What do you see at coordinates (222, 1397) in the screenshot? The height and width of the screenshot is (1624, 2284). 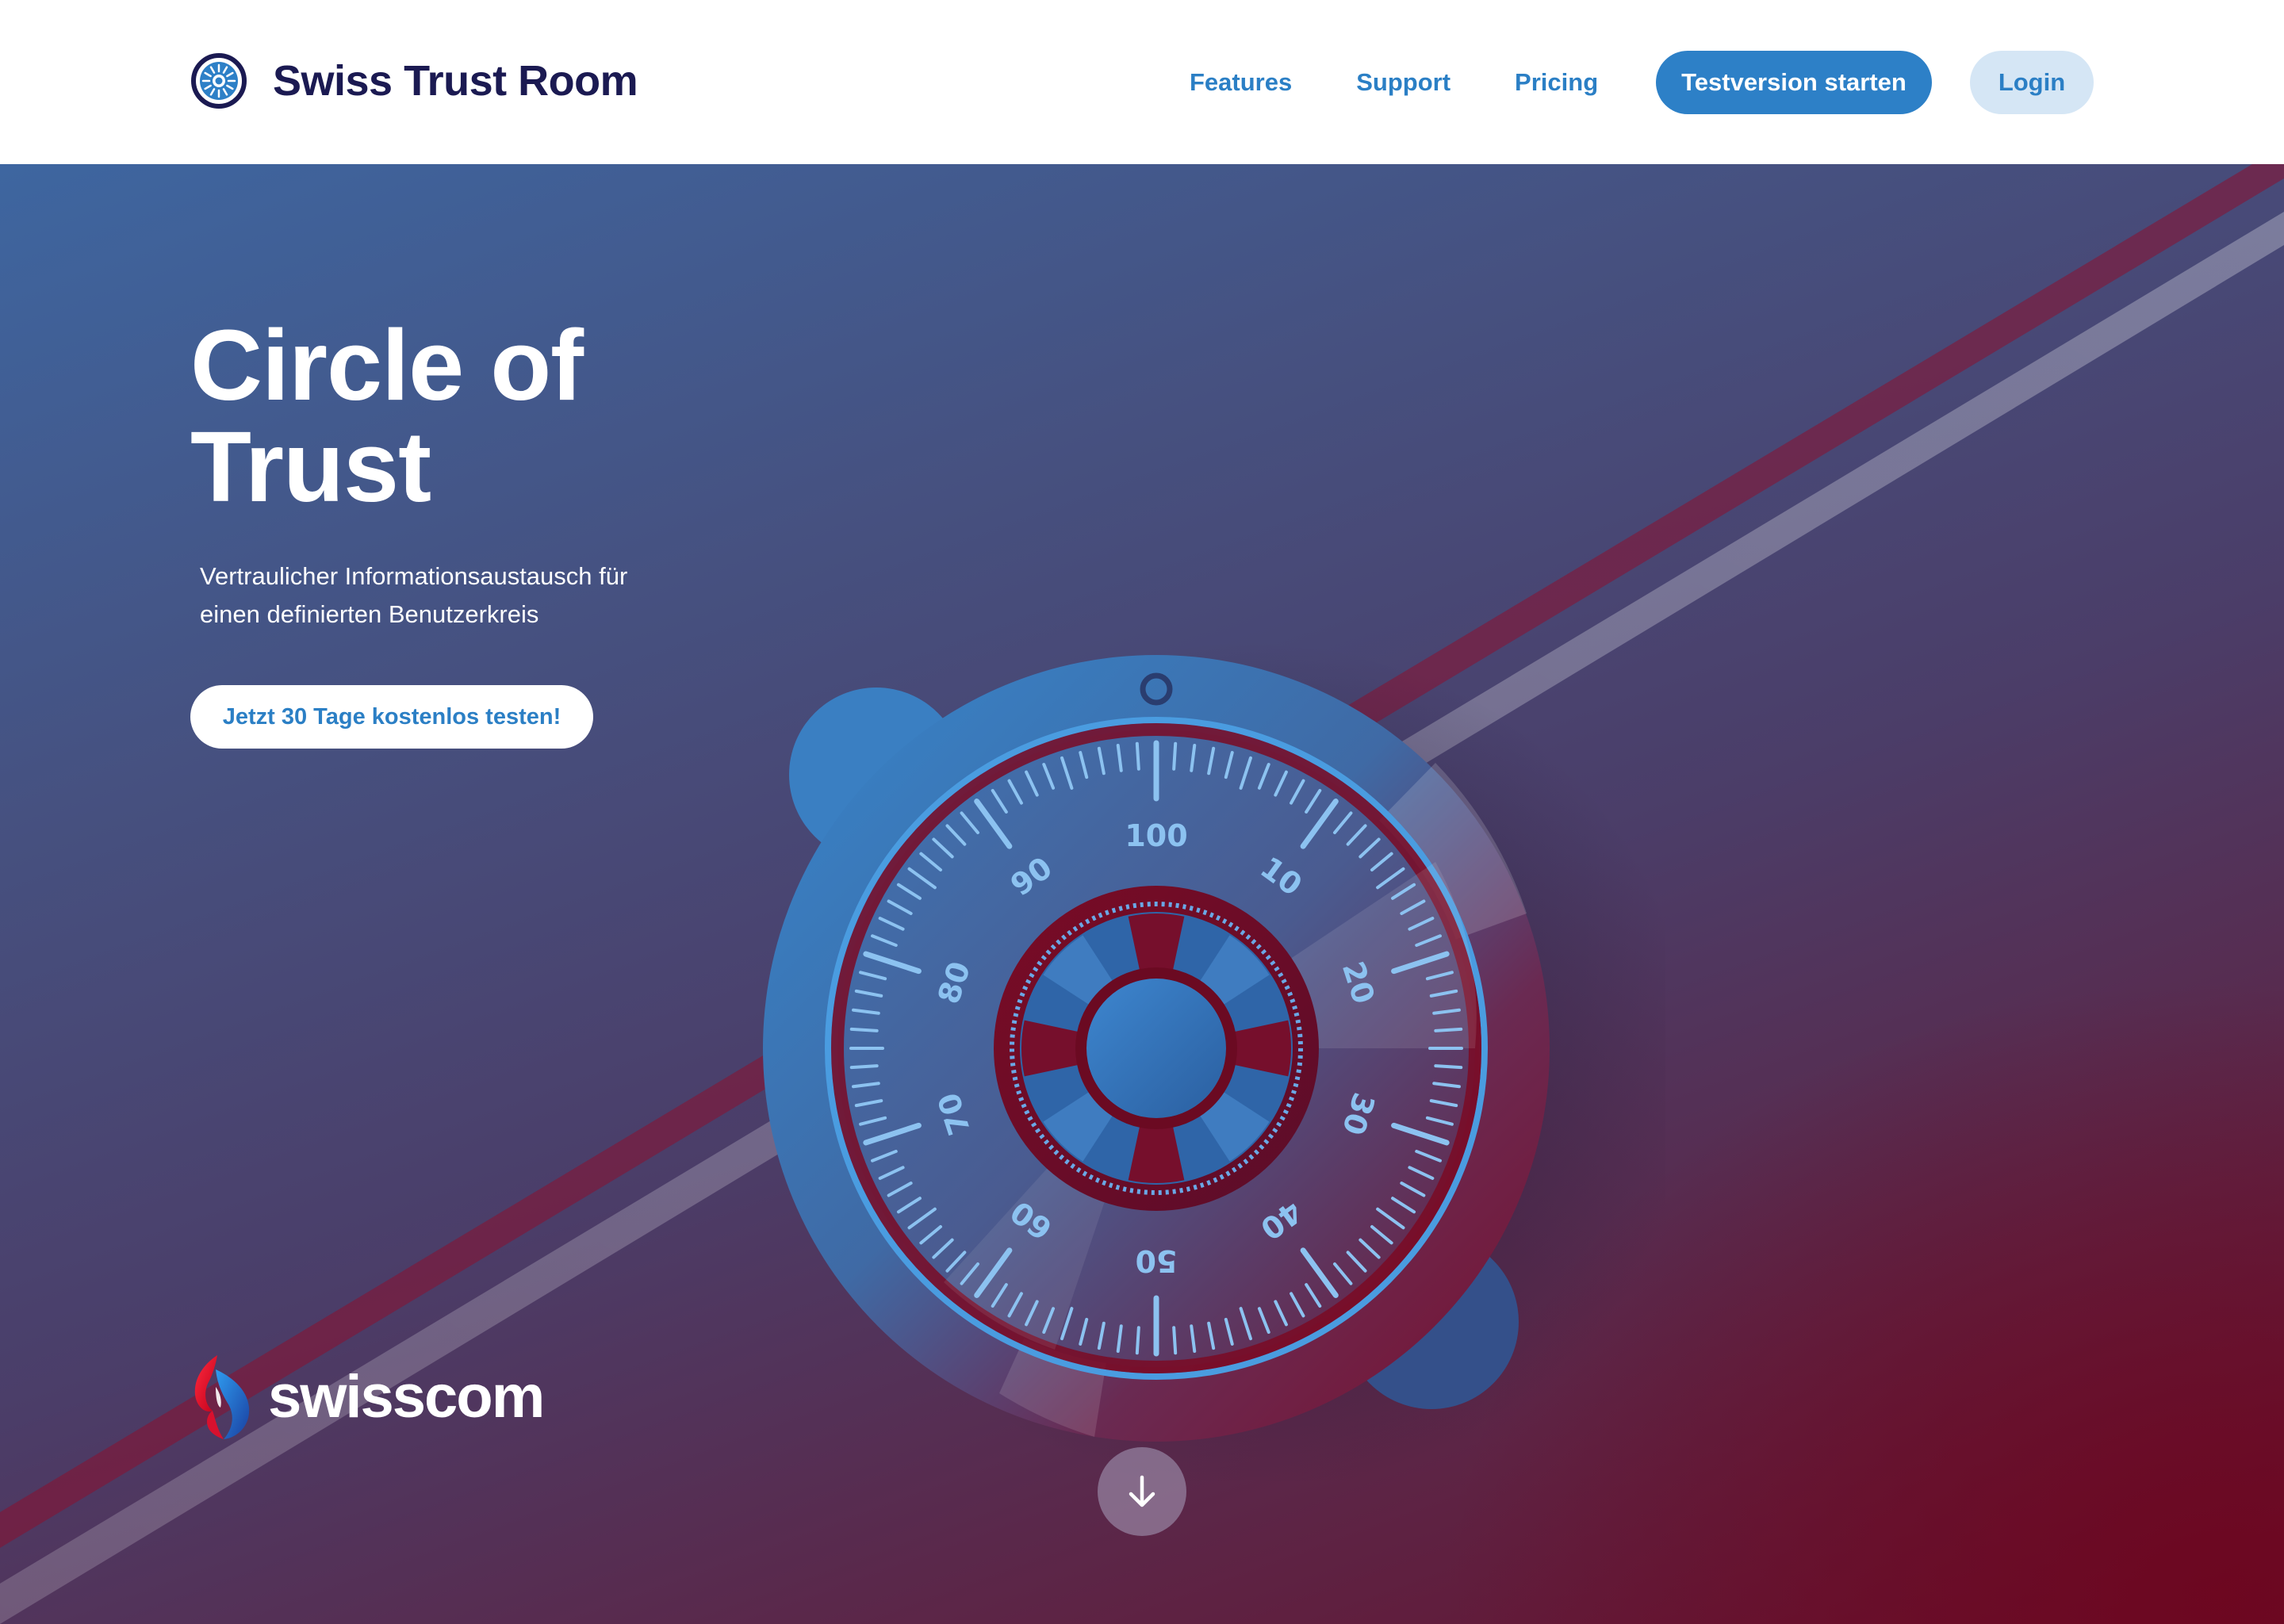 I see `swisscom-logo-icon` at bounding box center [222, 1397].